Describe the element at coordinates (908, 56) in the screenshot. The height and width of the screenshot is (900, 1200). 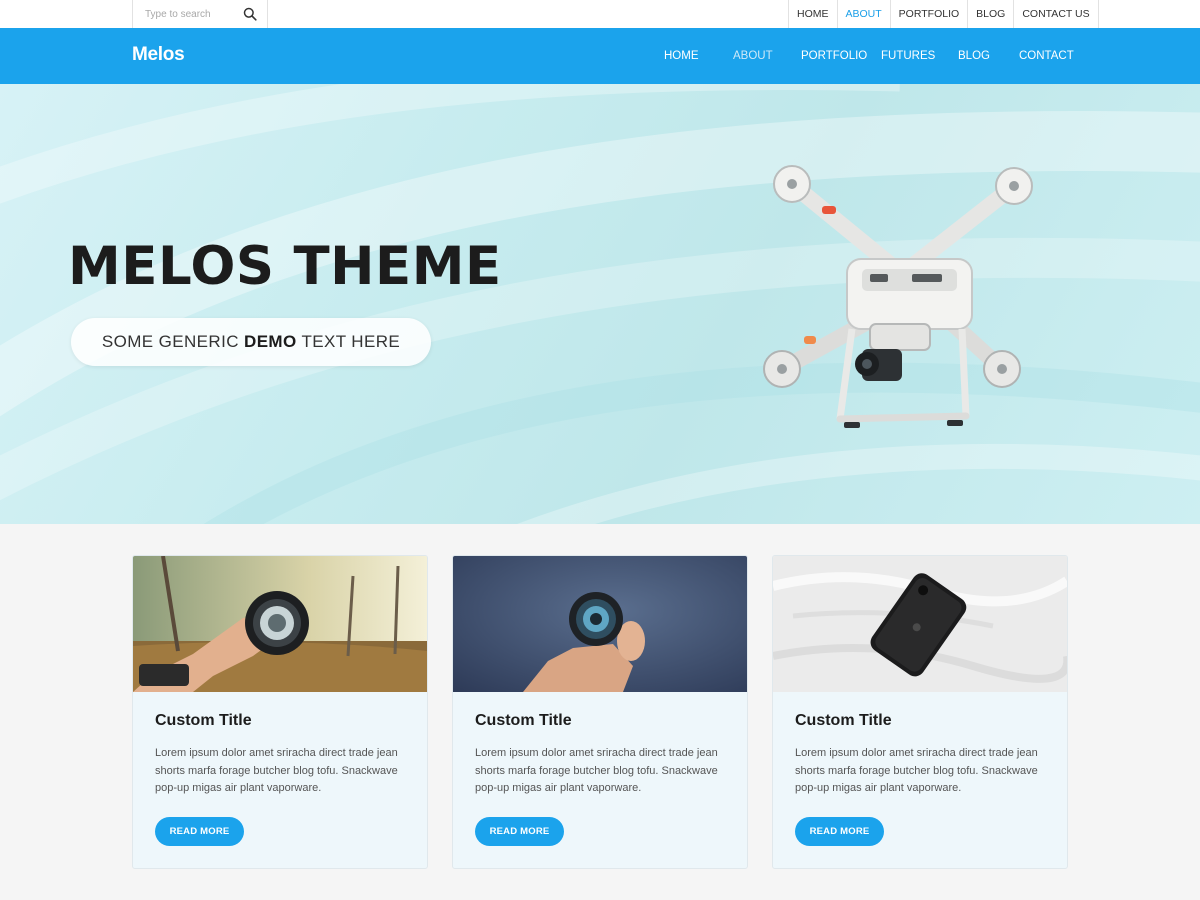
I see `nav-futures: FUTURES` at that location.